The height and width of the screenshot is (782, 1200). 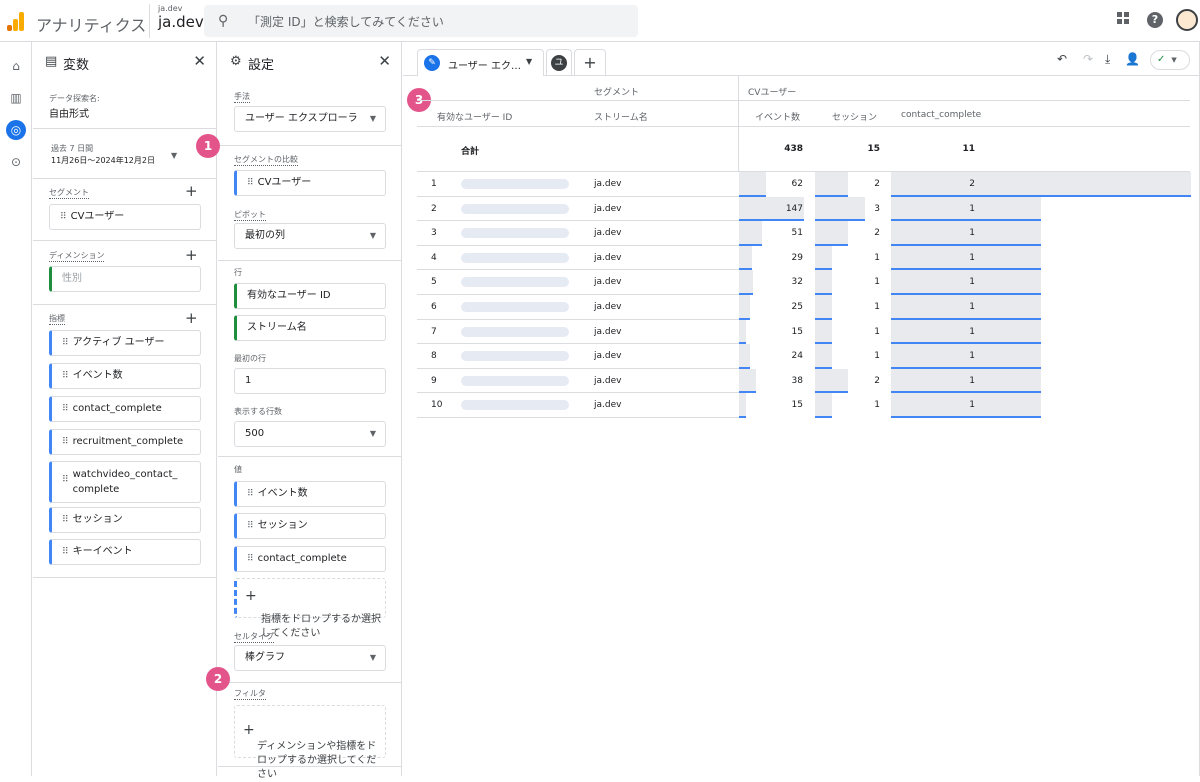 I want to click on table-row: 10 ja.dev 15 1 1, so click(x=801, y=405).